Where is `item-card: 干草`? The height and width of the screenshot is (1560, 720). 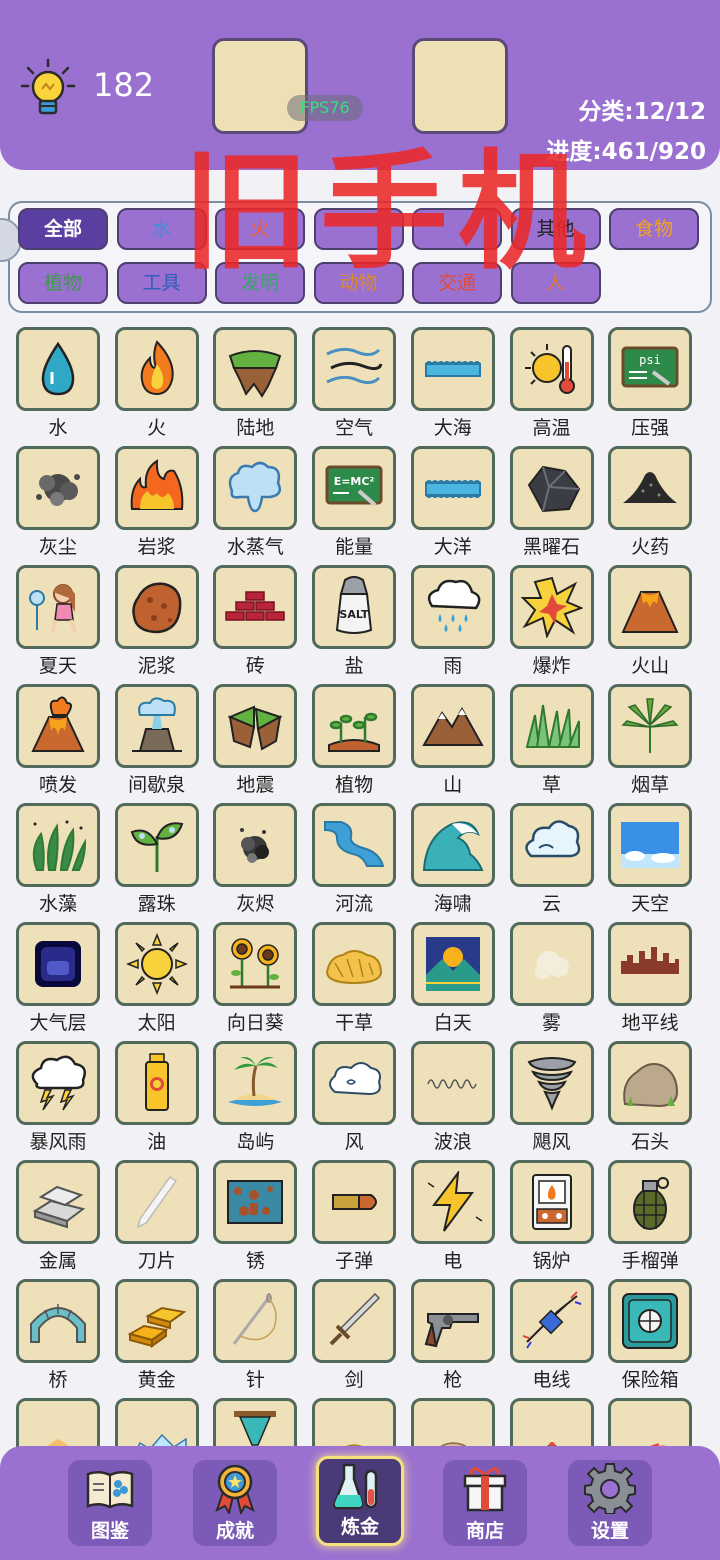
item-card: 干草 is located at coordinates (361, 981).